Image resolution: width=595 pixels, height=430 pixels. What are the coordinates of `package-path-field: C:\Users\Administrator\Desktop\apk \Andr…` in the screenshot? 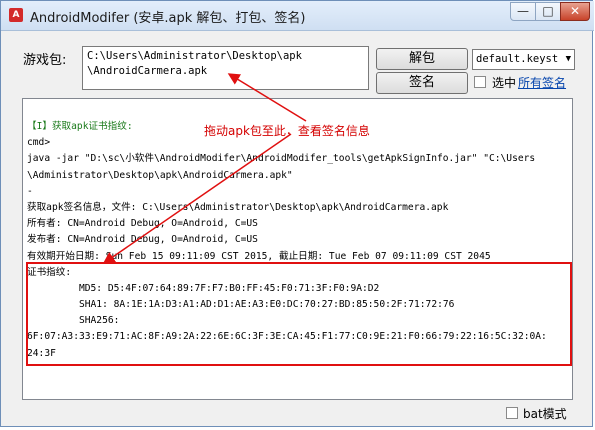 It's located at (225, 68).